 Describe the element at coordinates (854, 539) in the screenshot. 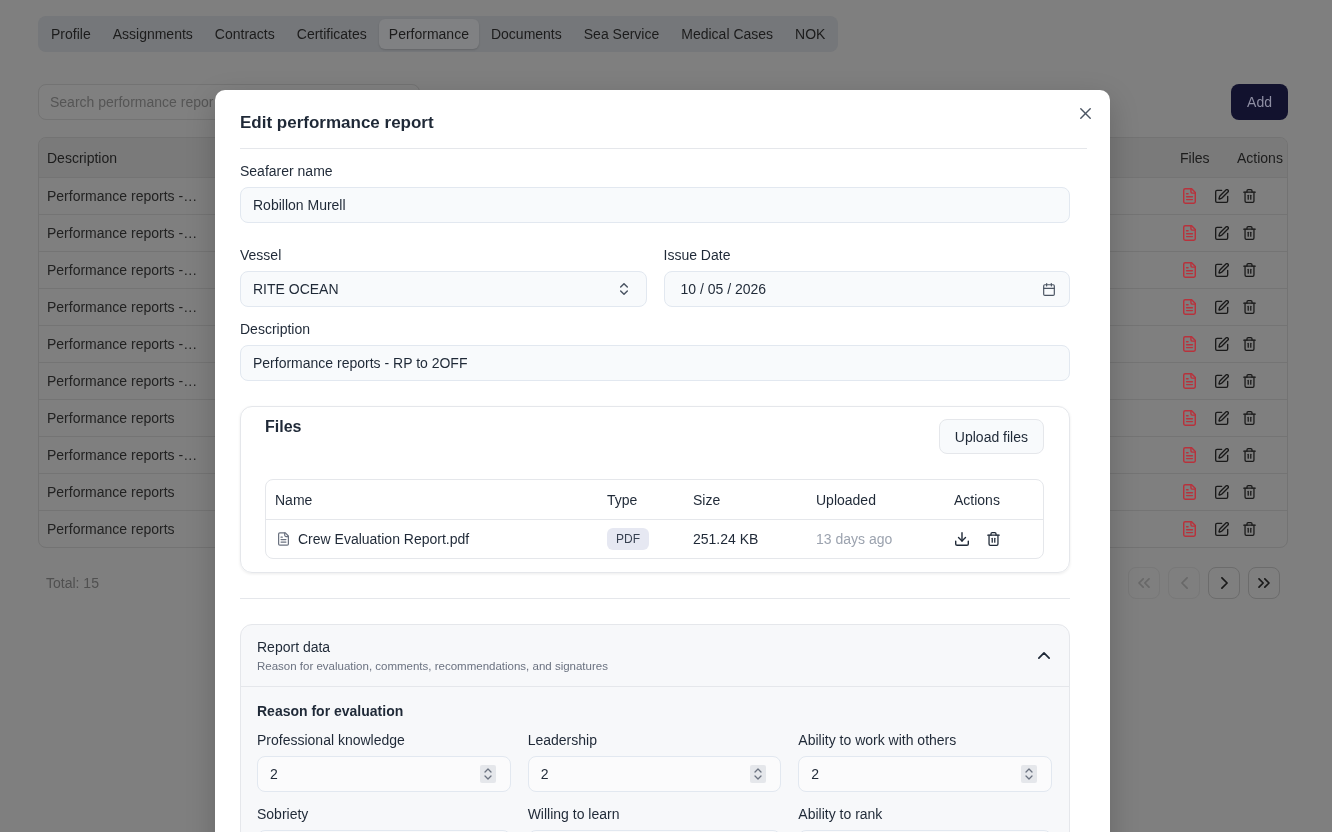

I see `table-cell-text: 13 days ago` at that location.